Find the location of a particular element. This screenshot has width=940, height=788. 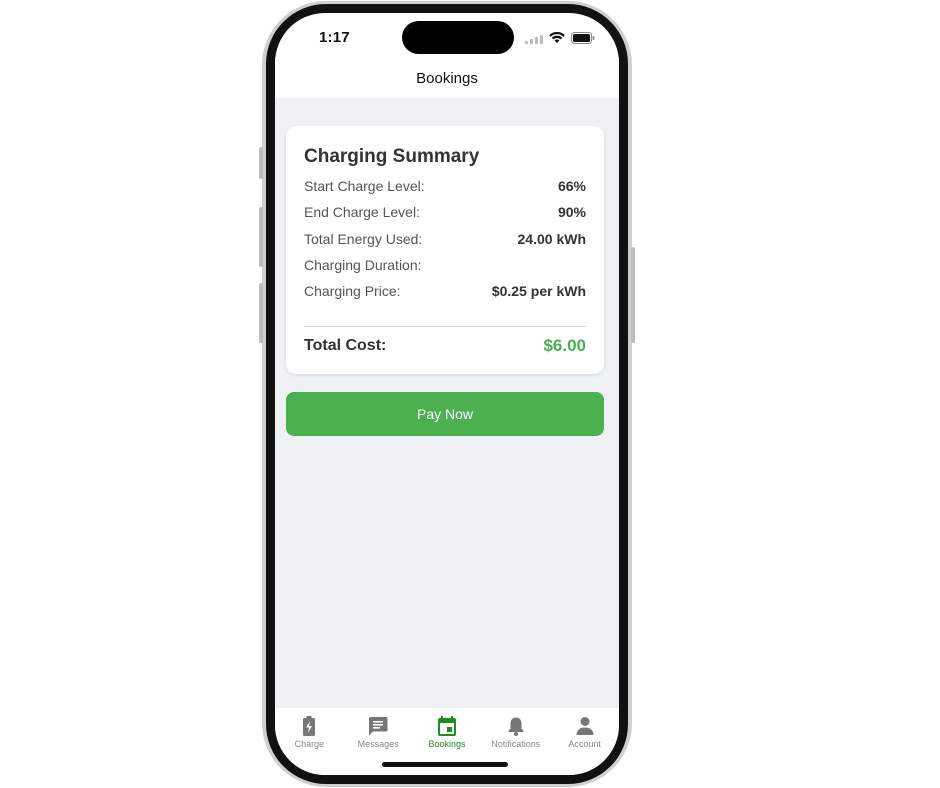

tab-account: Account is located at coordinates (584, 732).